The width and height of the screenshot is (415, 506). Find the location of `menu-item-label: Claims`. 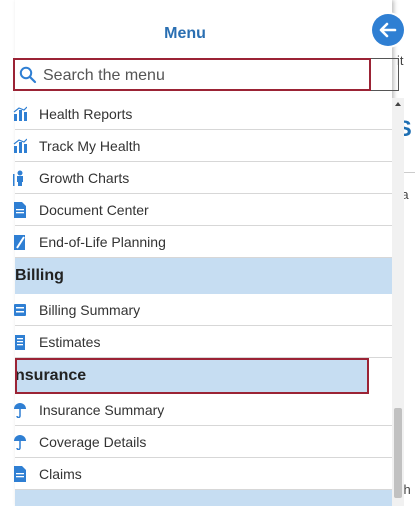

menu-item-label: Claims is located at coordinates (60, 473).